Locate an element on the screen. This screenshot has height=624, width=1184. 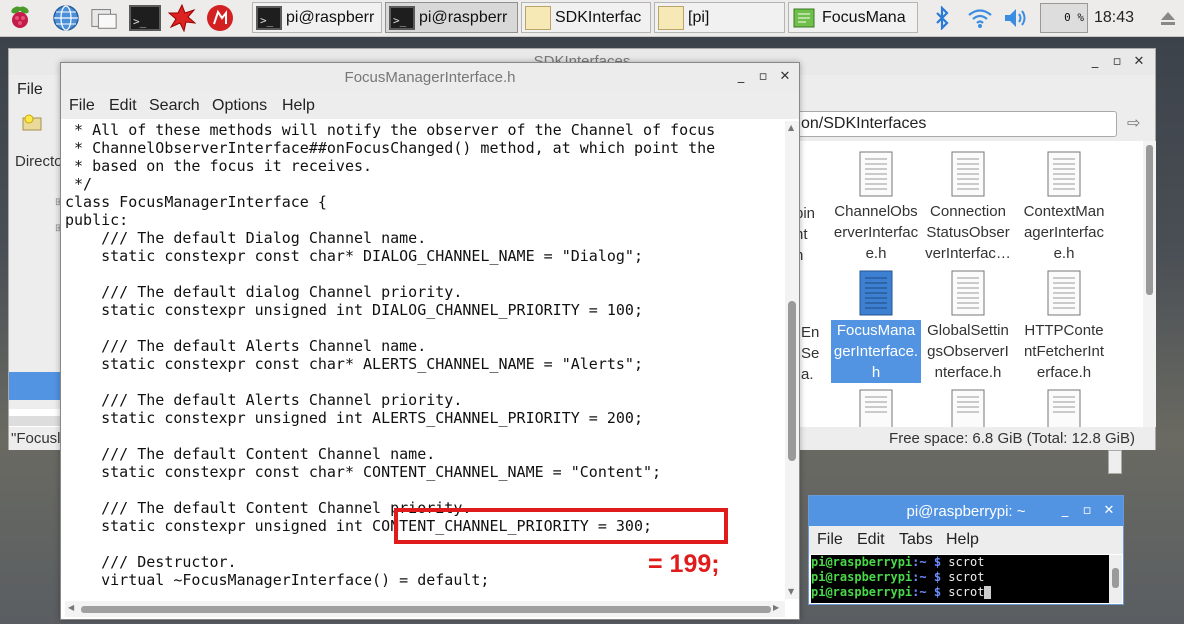
directory-tree-pane: Directo ⊞ ⊞ is located at coordinates (36, 283).